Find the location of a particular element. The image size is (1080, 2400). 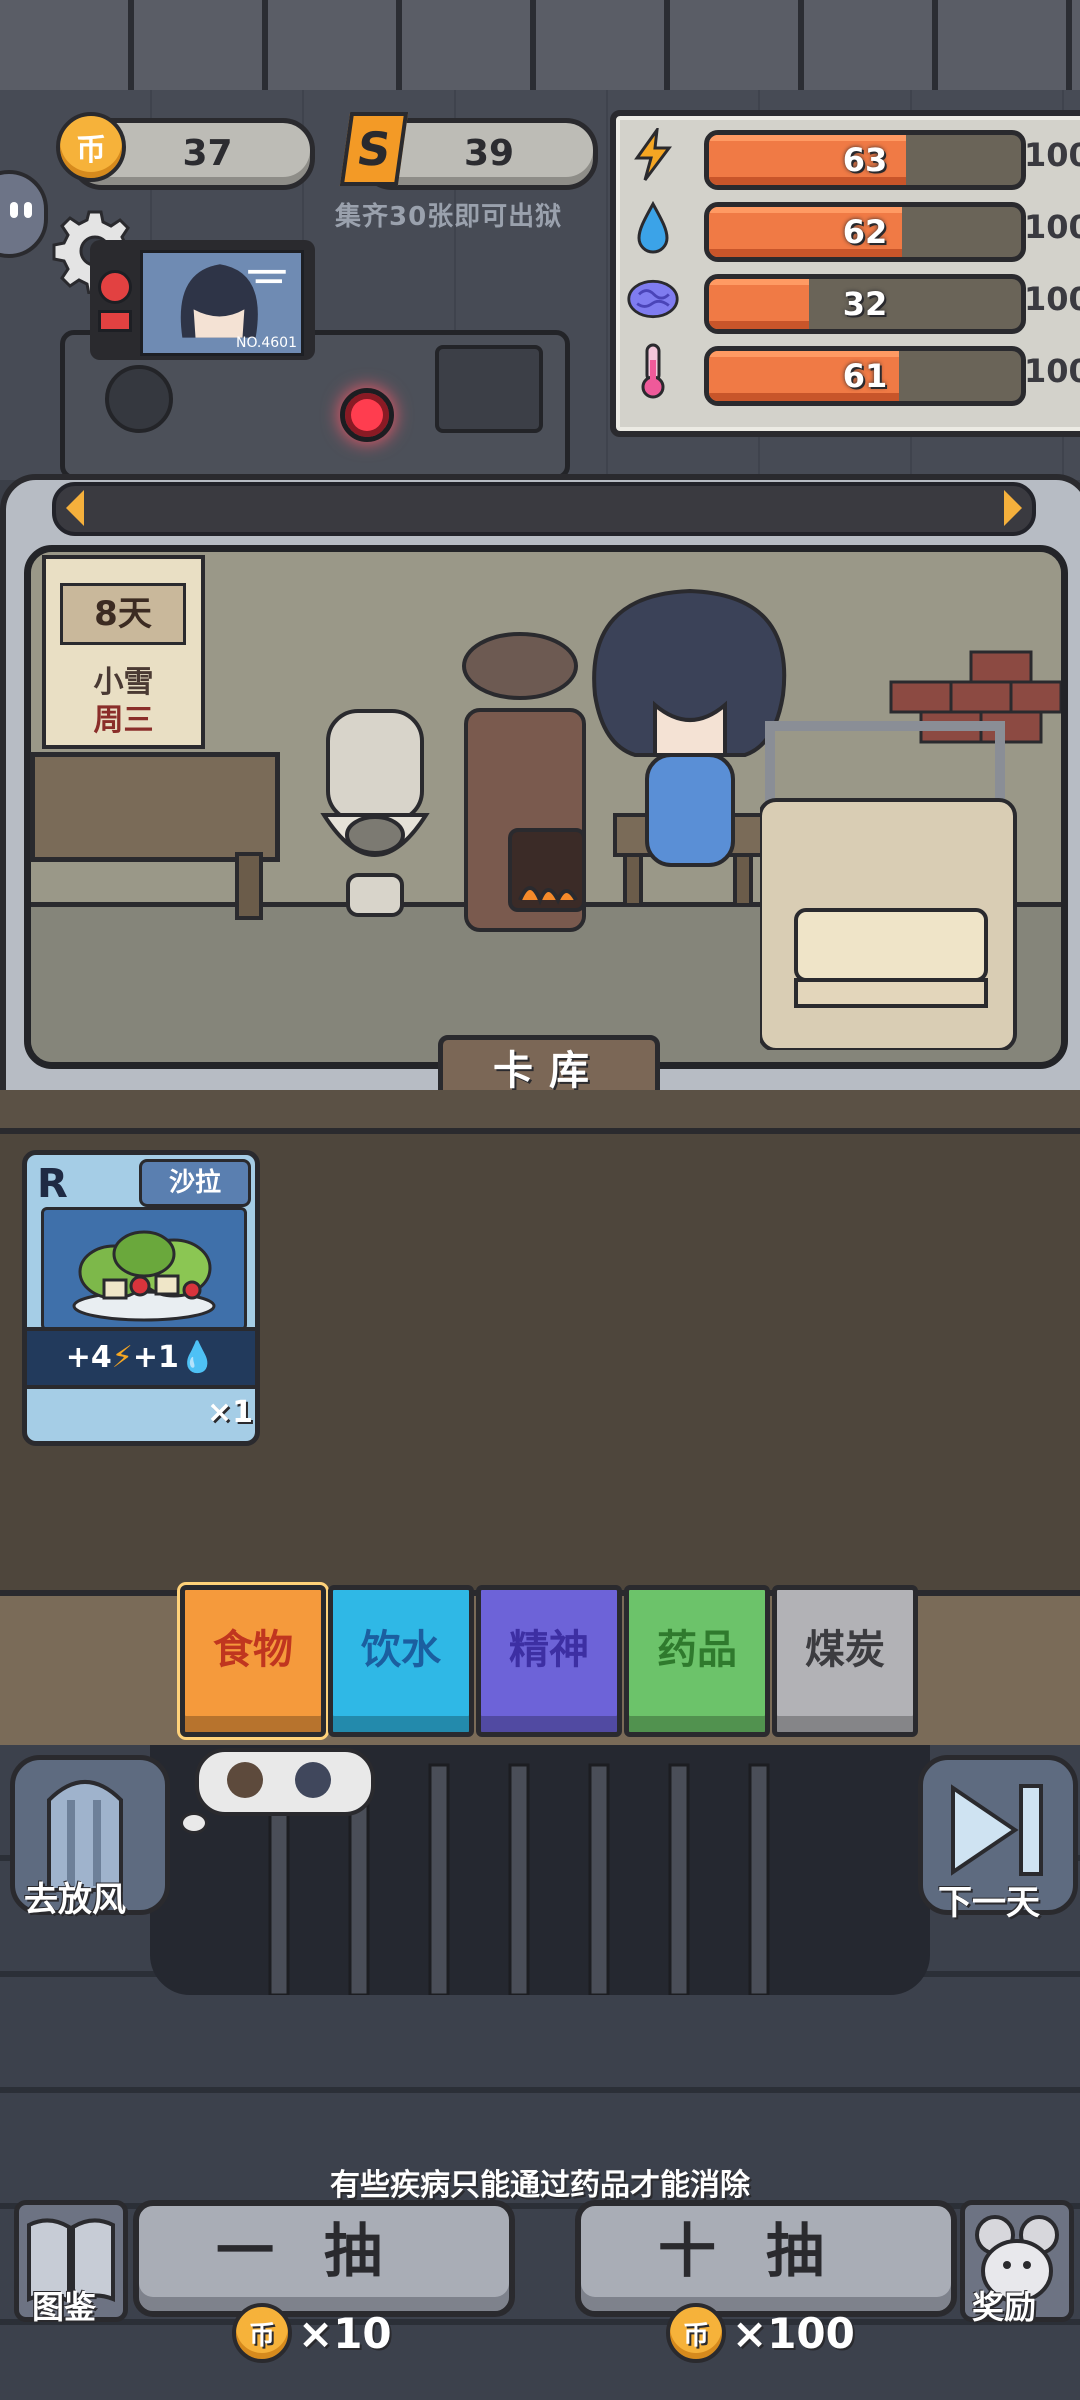

draw-one-button: 一抽 is located at coordinates (324, 2258).